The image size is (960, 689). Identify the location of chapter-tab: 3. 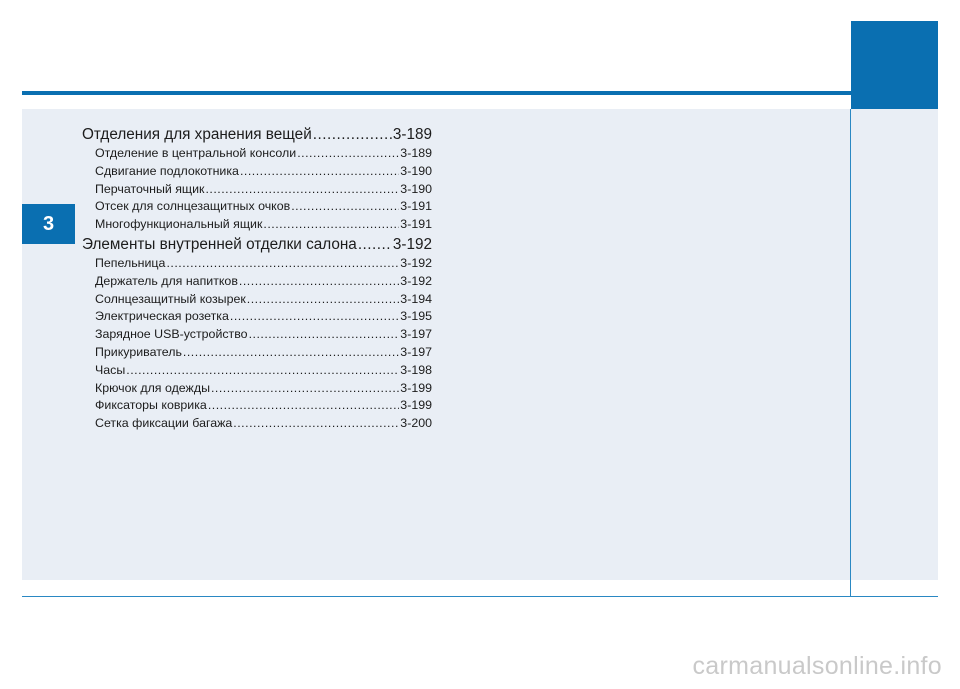
(48, 224).